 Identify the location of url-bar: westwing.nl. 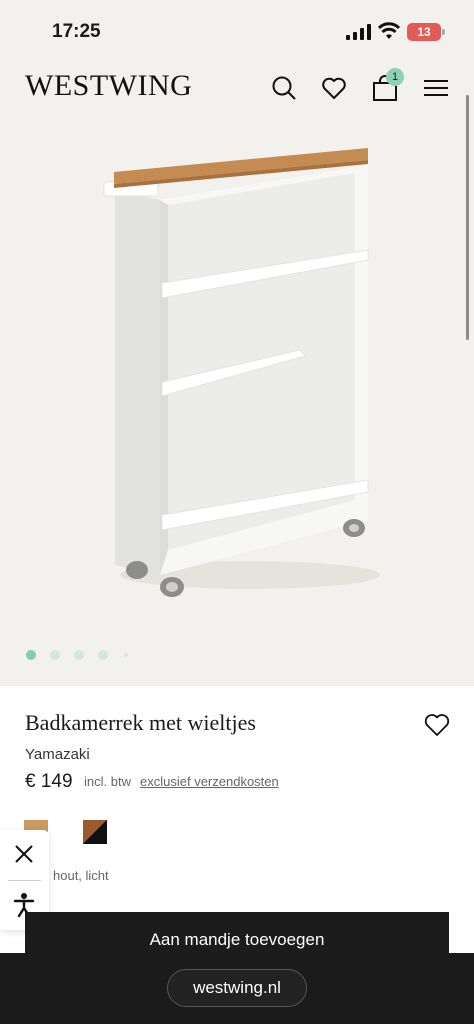
(237, 988).